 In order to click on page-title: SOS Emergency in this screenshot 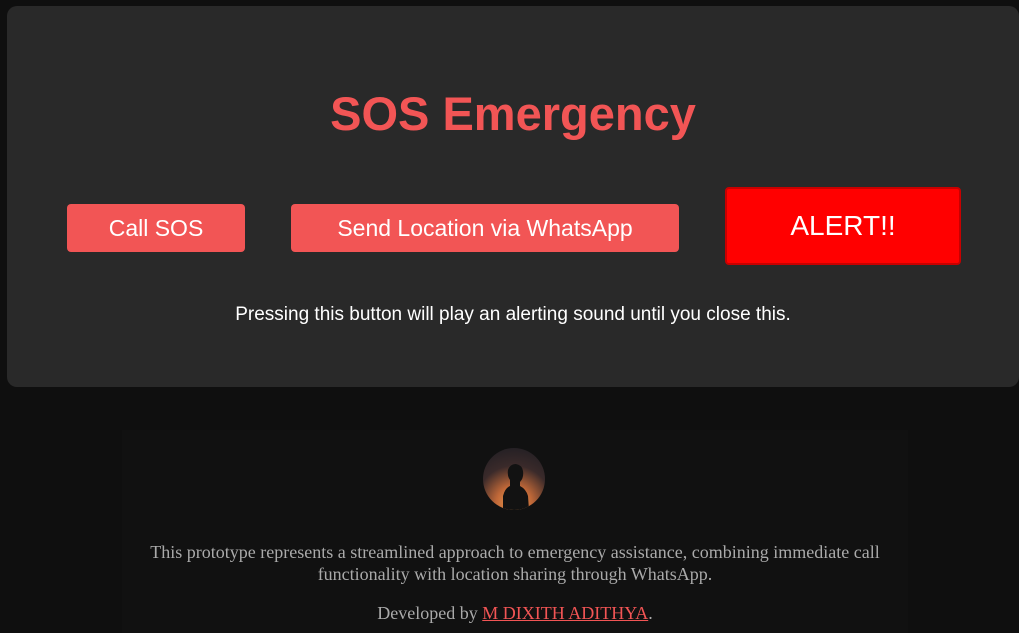, I will do `click(513, 113)`.